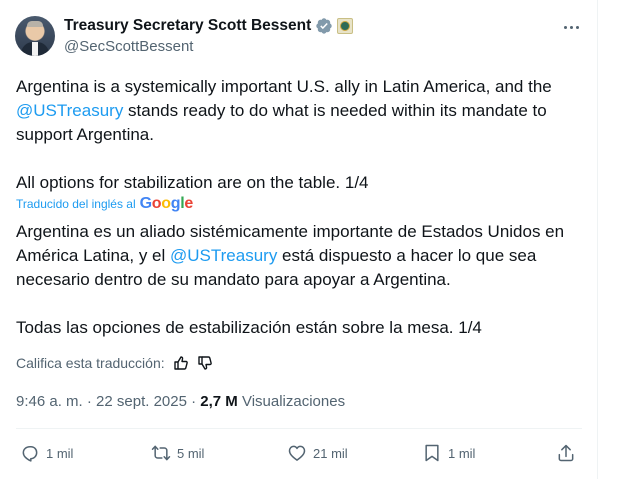 The width and height of the screenshot is (622, 479). I want to click on more-icon, so click(571, 27).